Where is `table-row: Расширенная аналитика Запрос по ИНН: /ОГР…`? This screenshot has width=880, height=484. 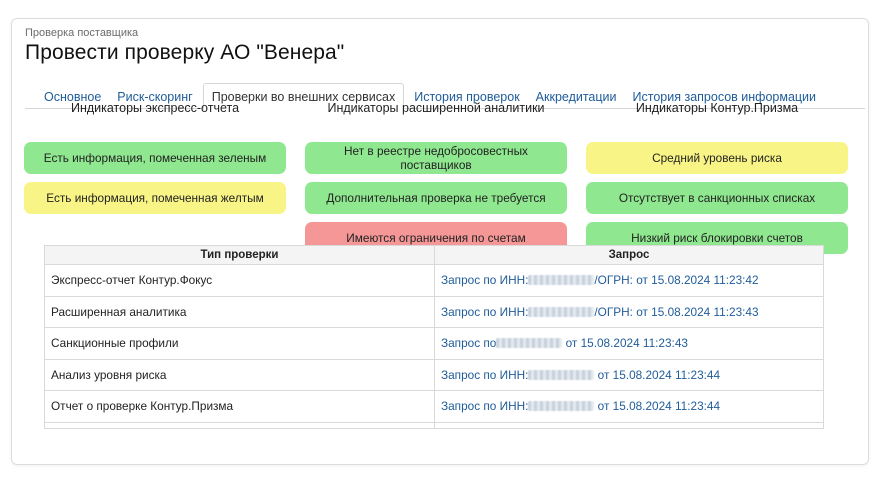
table-row: Расширенная аналитика Запрос по ИНН: /ОГР… is located at coordinates (434, 311).